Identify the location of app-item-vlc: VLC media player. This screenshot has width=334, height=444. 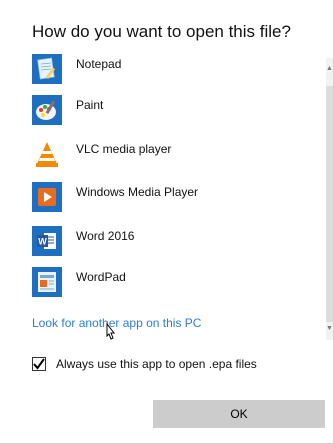
(172, 154).